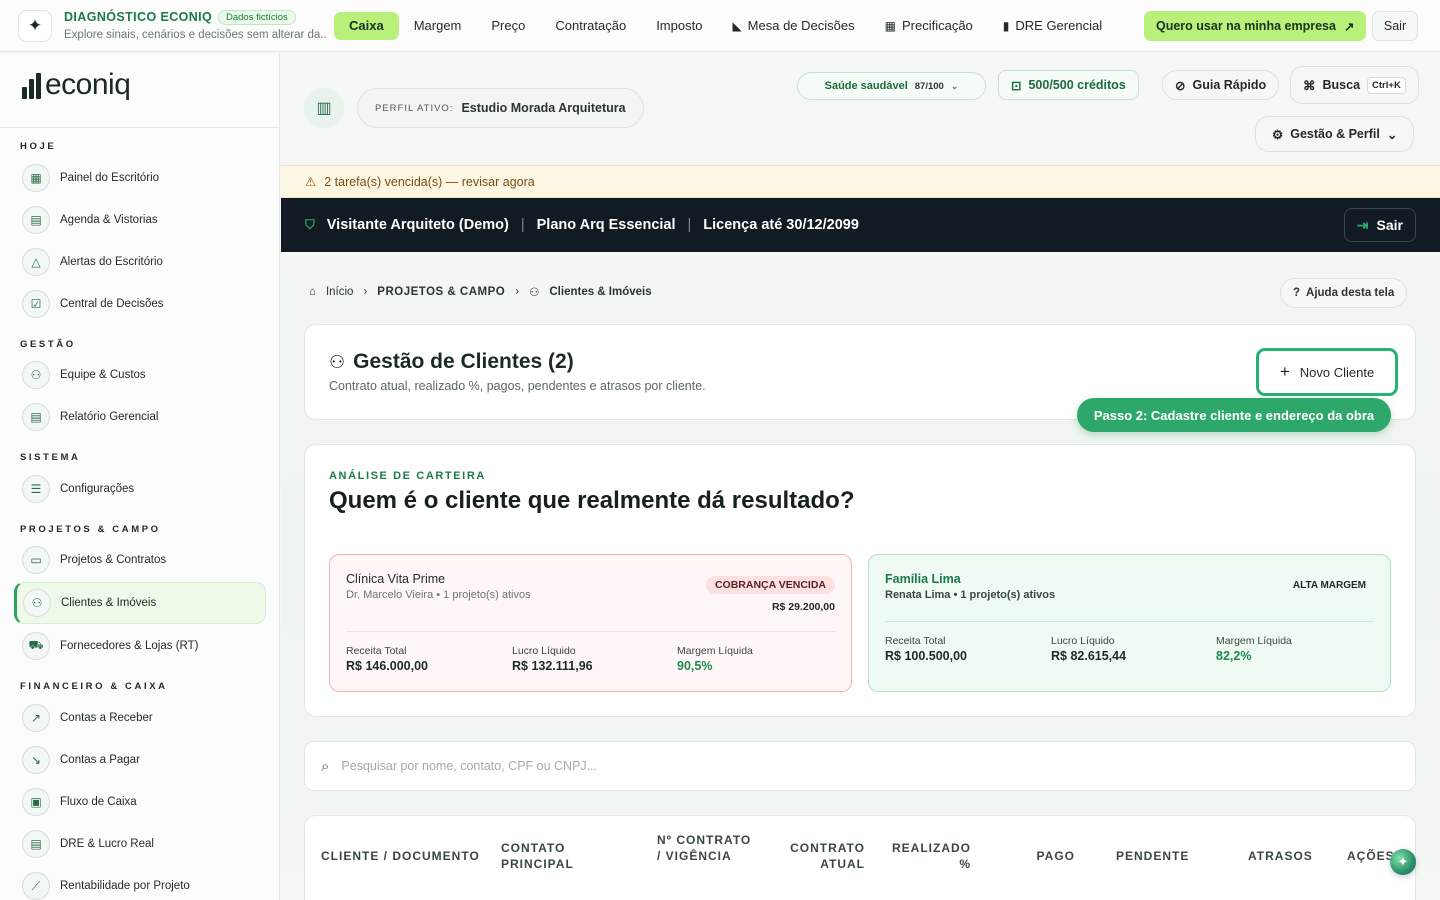 This screenshot has width=1440, height=900. Describe the element at coordinates (31, 86) in the screenshot. I see `bars-logo-icon` at that location.